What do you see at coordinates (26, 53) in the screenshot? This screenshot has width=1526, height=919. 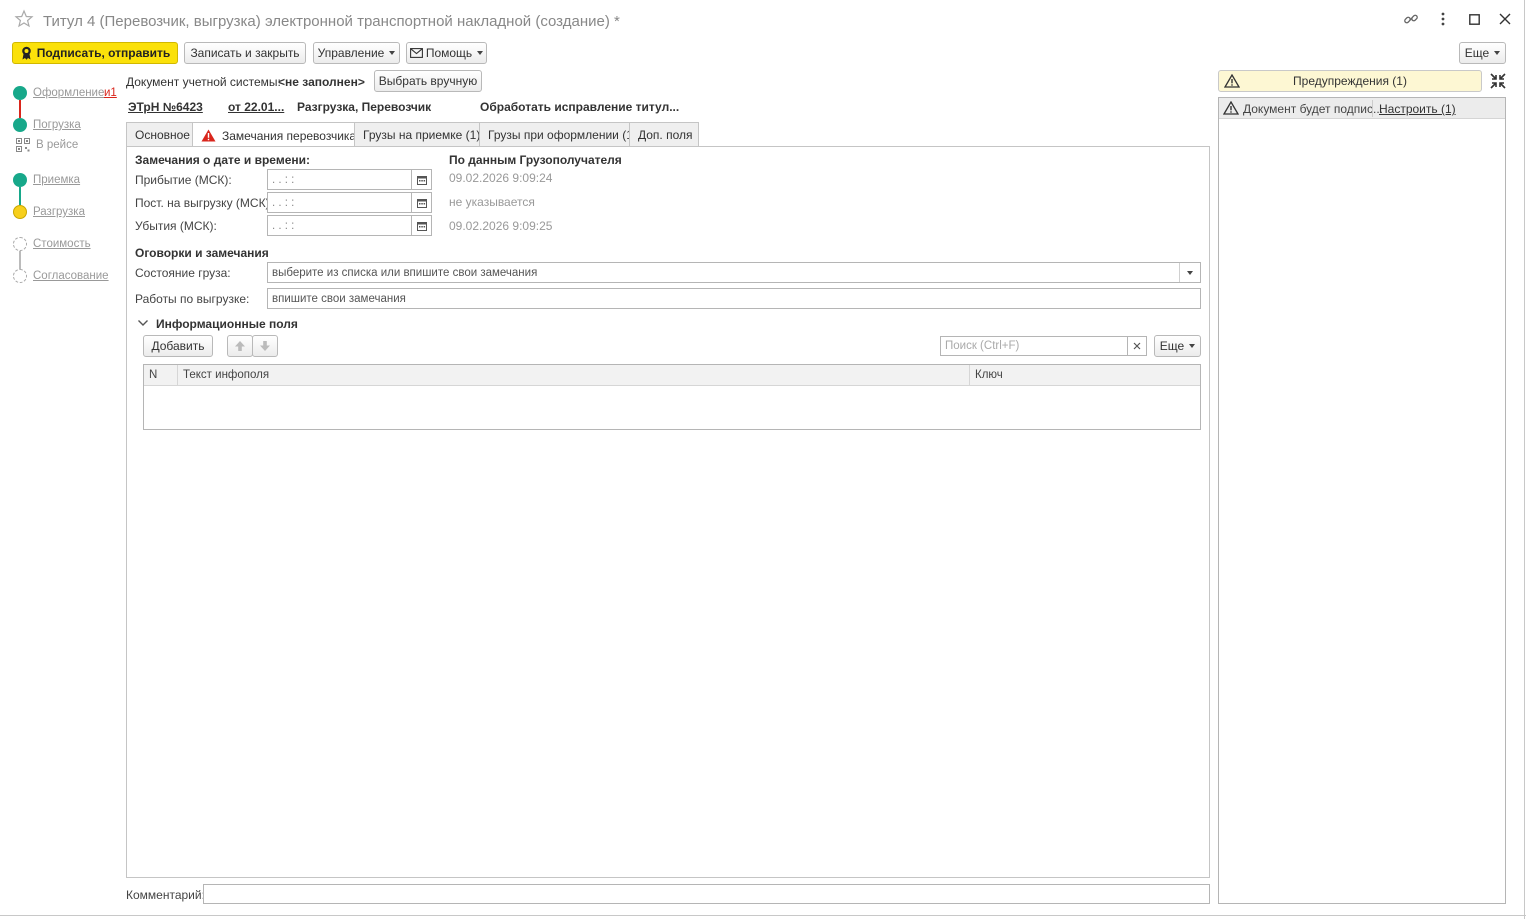 I see `certificate-icon` at bounding box center [26, 53].